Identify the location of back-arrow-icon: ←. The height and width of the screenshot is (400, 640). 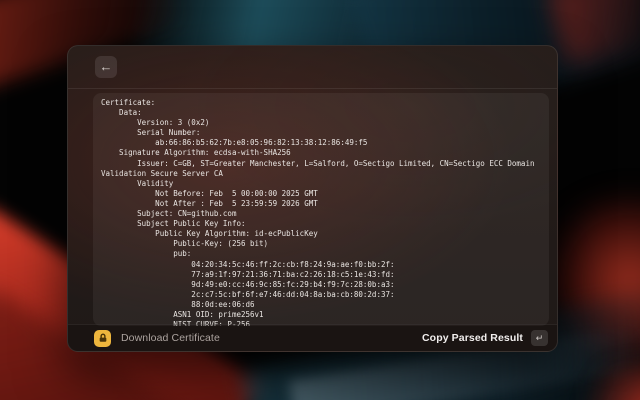
(106, 66).